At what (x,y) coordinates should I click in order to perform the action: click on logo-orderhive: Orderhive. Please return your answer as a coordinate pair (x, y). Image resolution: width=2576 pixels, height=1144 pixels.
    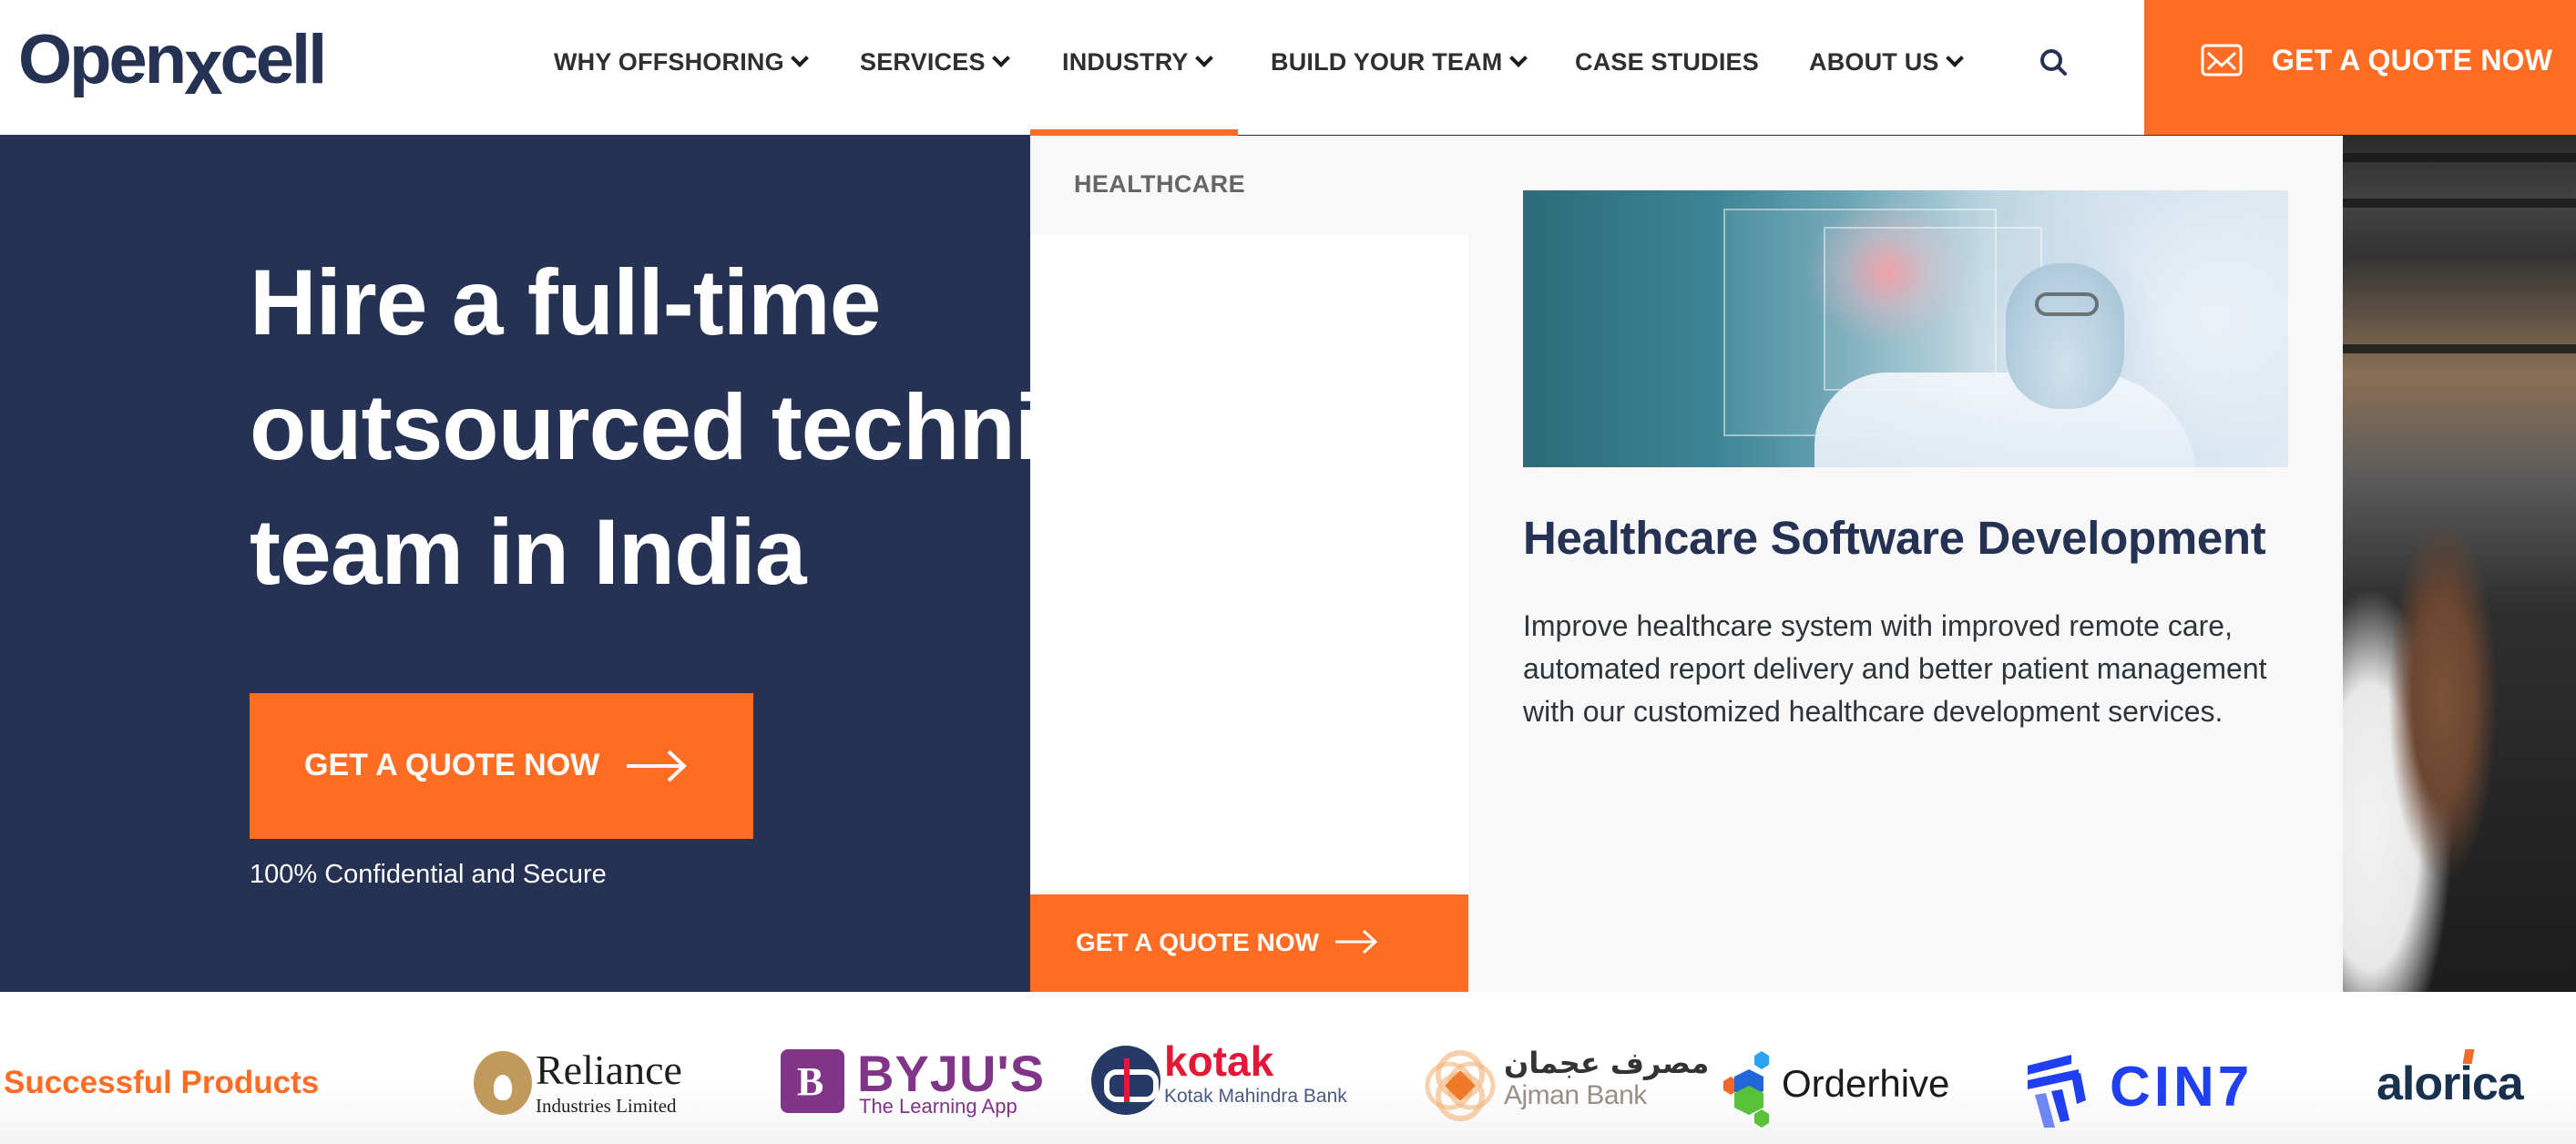
    Looking at the image, I should click on (1837, 1090).